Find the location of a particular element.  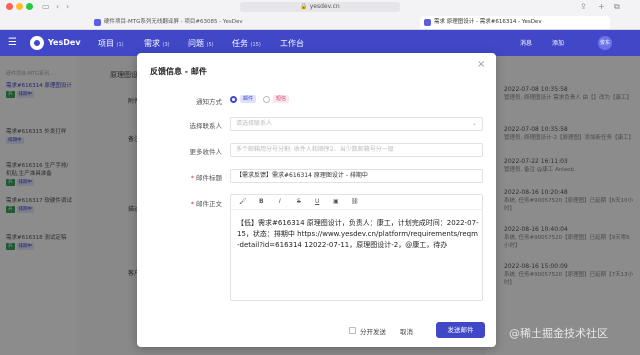

add-link: 添加 is located at coordinates (558, 42).